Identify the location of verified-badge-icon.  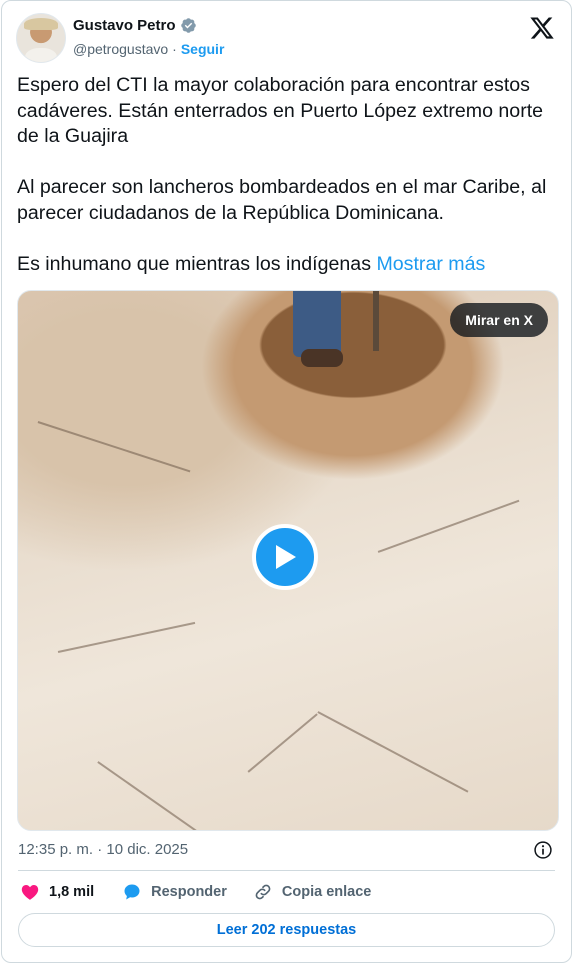
(188, 25).